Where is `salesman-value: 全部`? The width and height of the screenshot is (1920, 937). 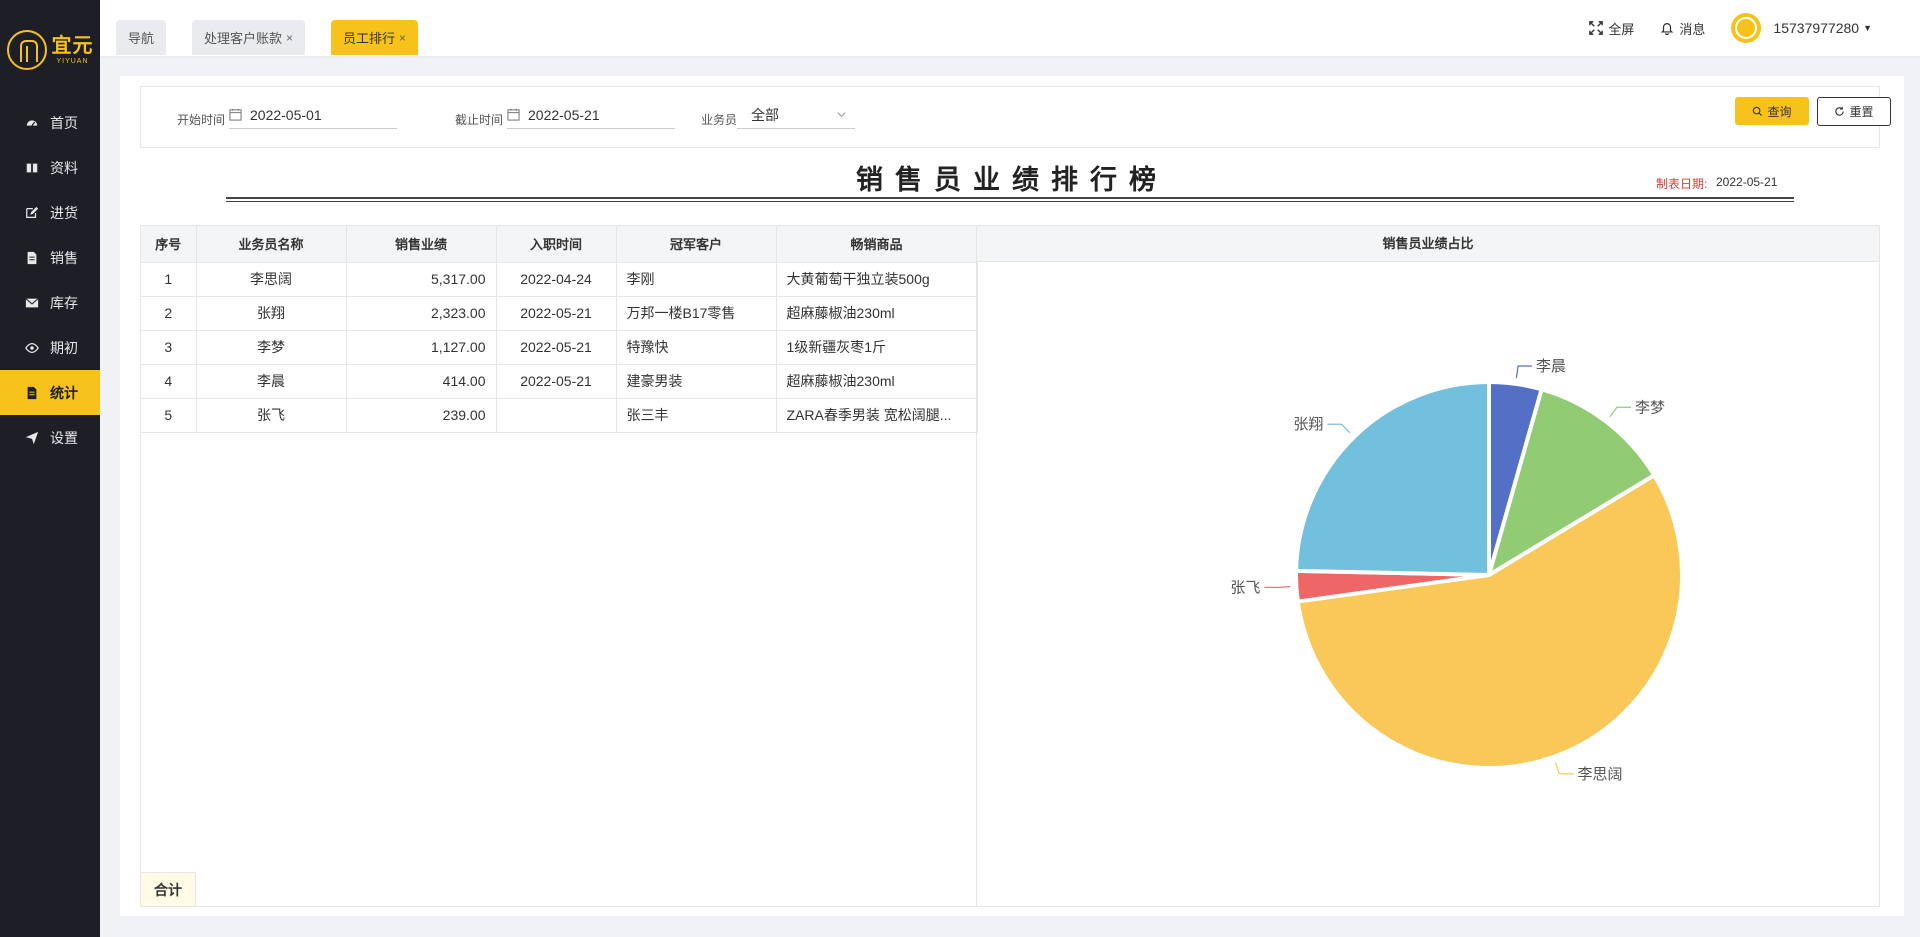
salesman-value: 全部 is located at coordinates (765, 114).